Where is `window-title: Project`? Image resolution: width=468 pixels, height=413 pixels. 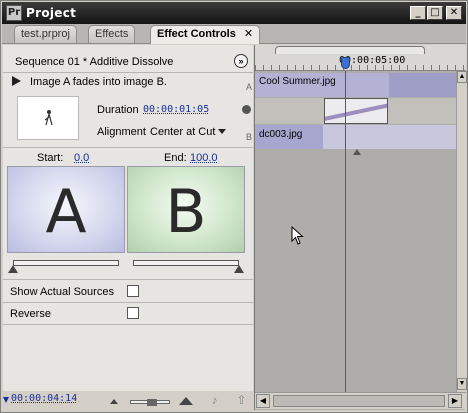
window-title: Project is located at coordinates (51, 13).